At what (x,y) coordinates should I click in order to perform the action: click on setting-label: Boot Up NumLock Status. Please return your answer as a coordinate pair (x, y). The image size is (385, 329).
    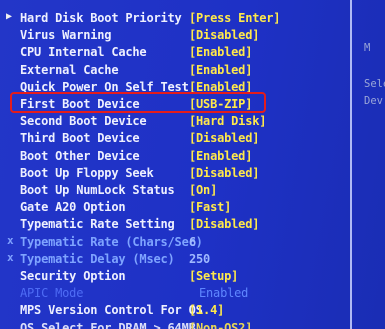
    Looking at the image, I should click on (97, 190).